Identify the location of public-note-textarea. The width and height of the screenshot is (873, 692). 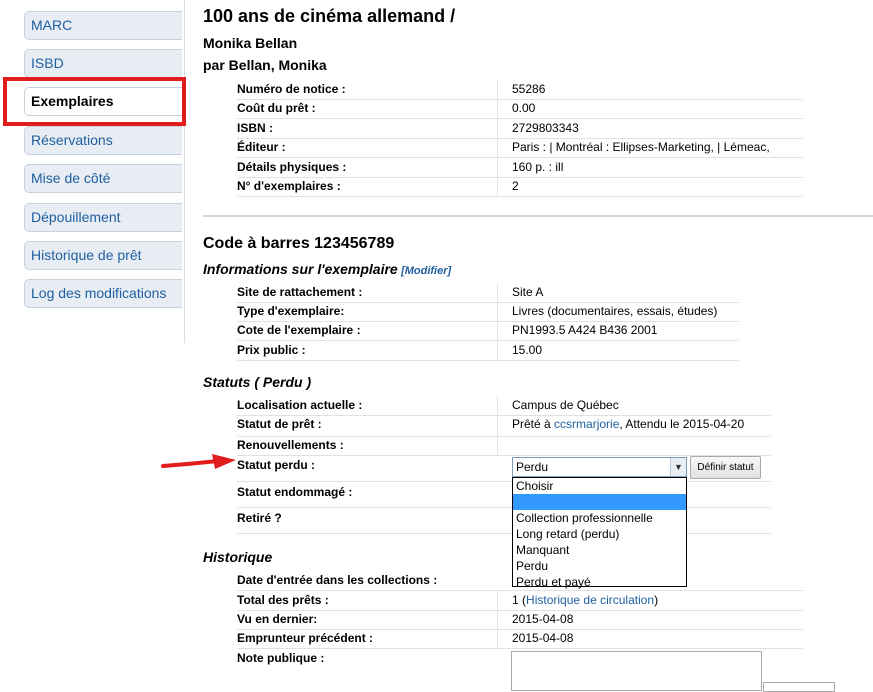
(636, 671).